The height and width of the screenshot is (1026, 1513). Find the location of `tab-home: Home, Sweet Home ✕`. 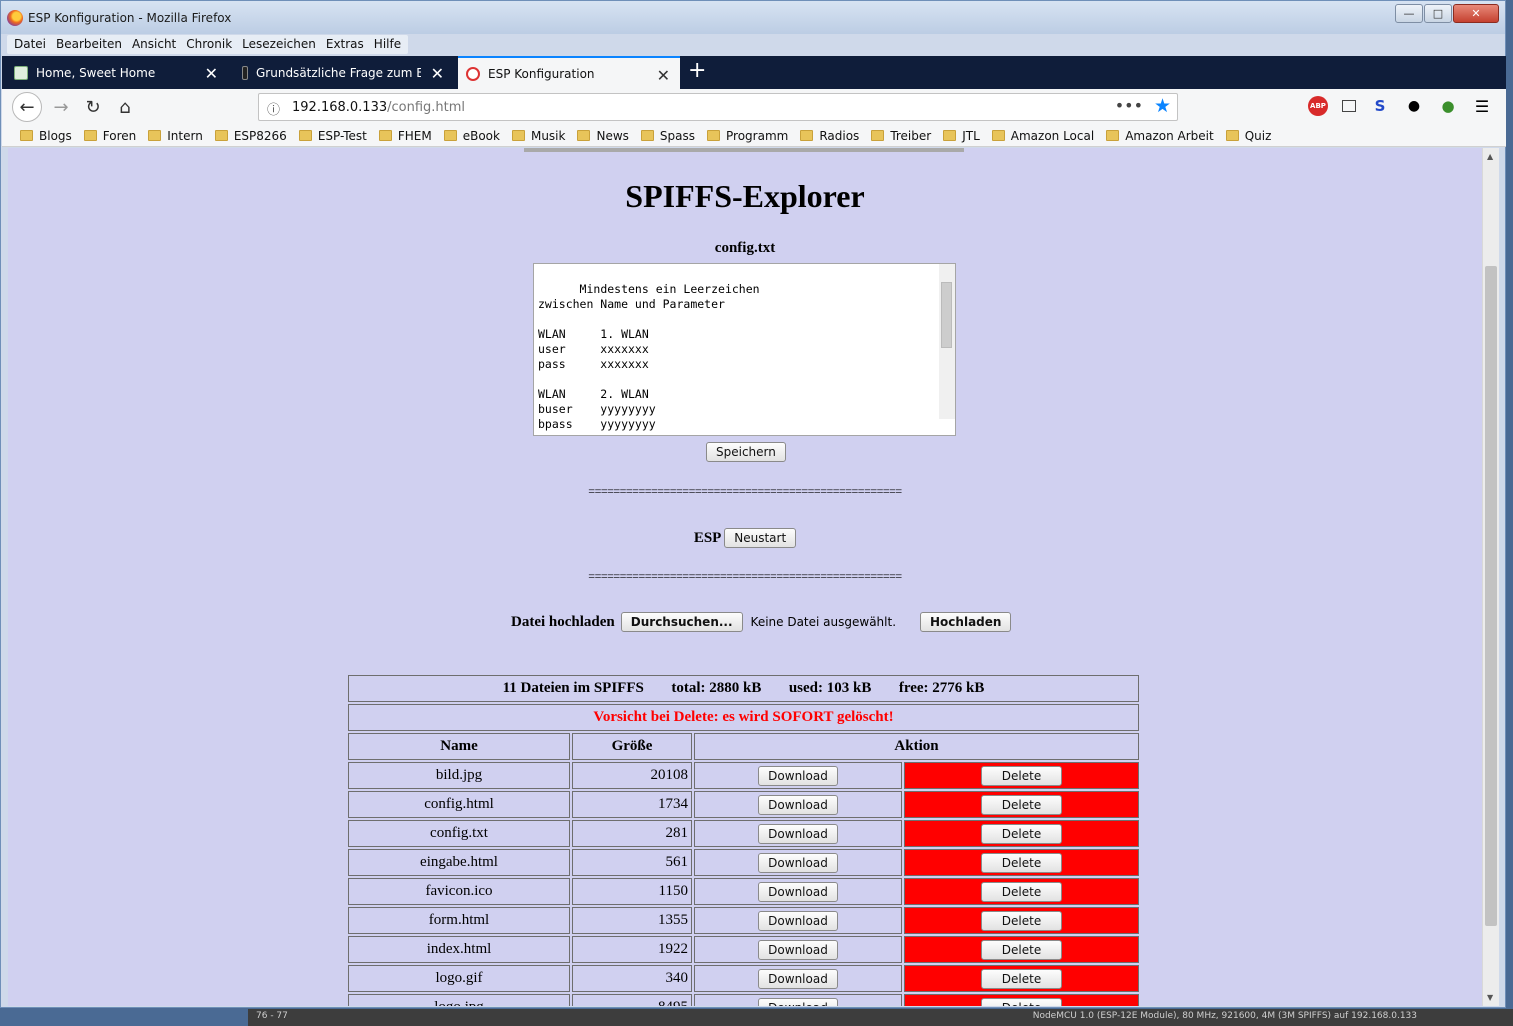

tab-home: Home, Sweet Home ✕ is located at coordinates (117, 72).